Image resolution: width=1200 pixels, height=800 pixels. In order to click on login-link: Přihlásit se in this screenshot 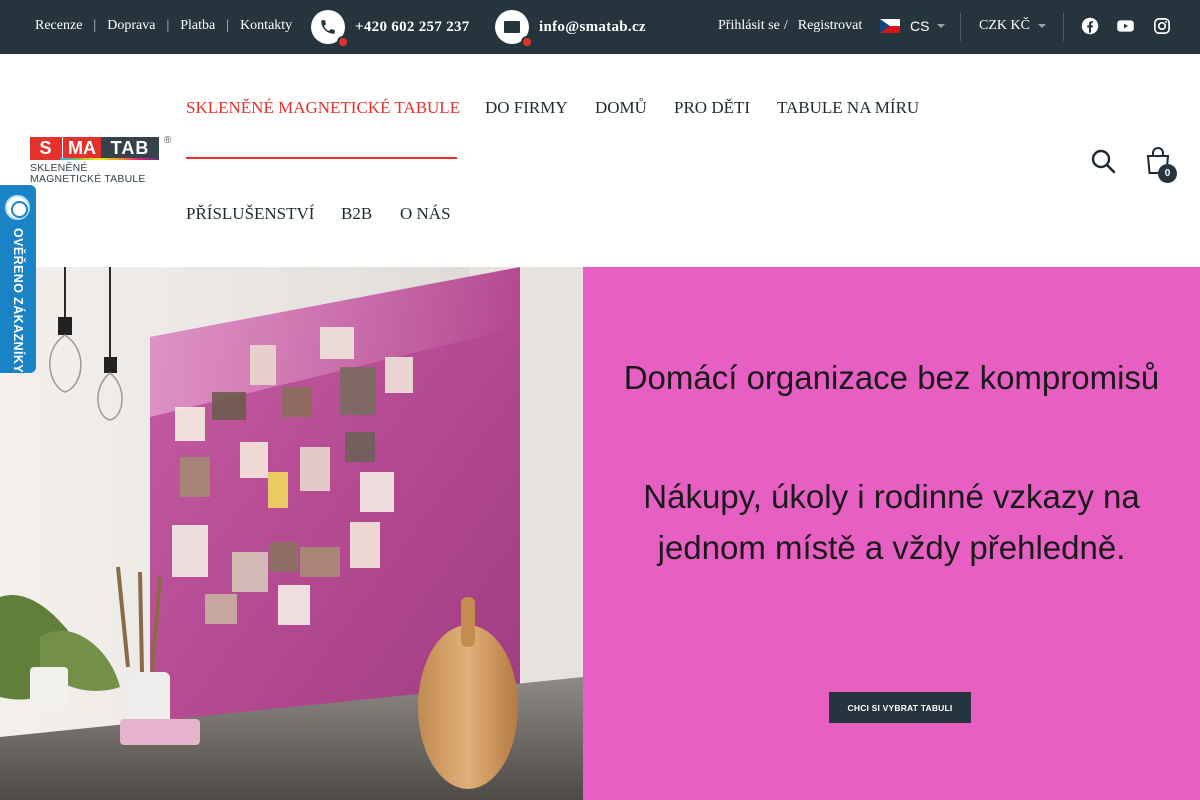, I will do `click(749, 26)`.